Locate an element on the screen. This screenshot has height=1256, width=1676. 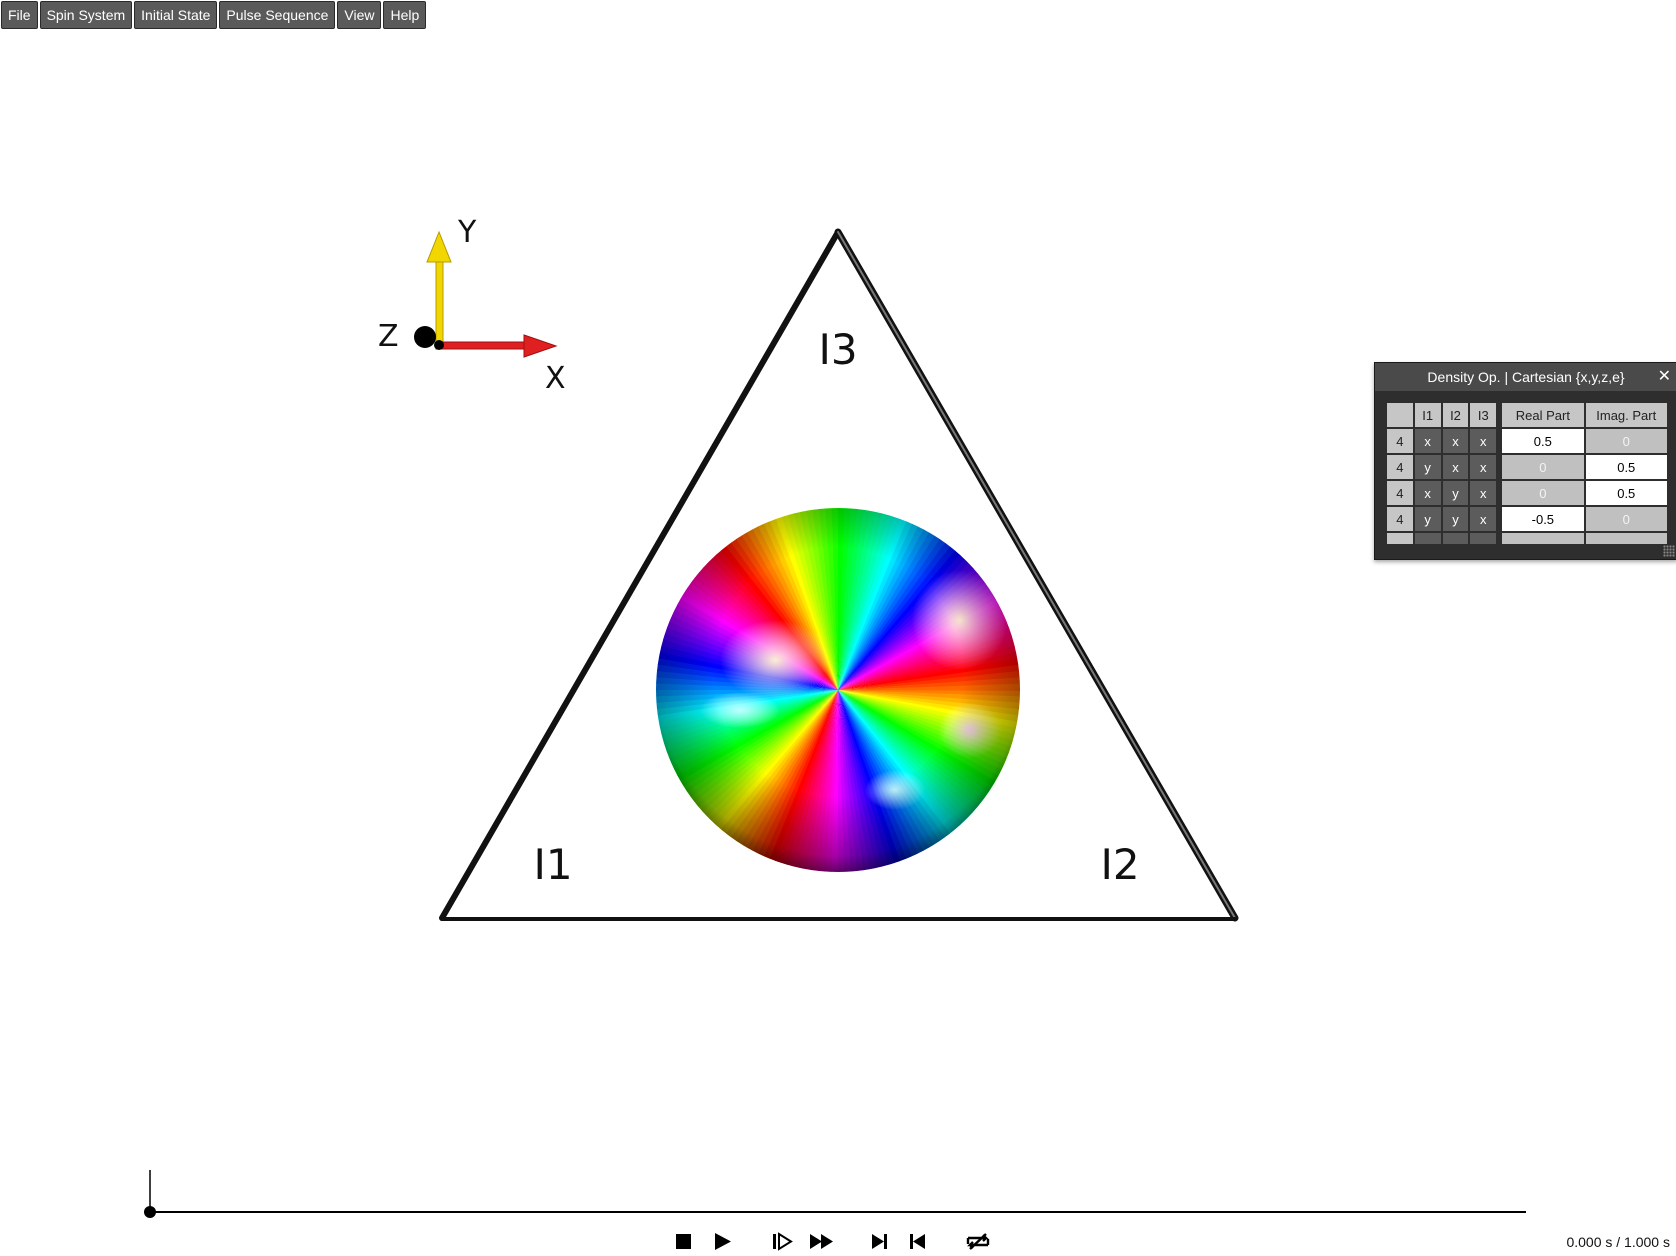
density-table-row-partial is located at coordinates (1527, 538).